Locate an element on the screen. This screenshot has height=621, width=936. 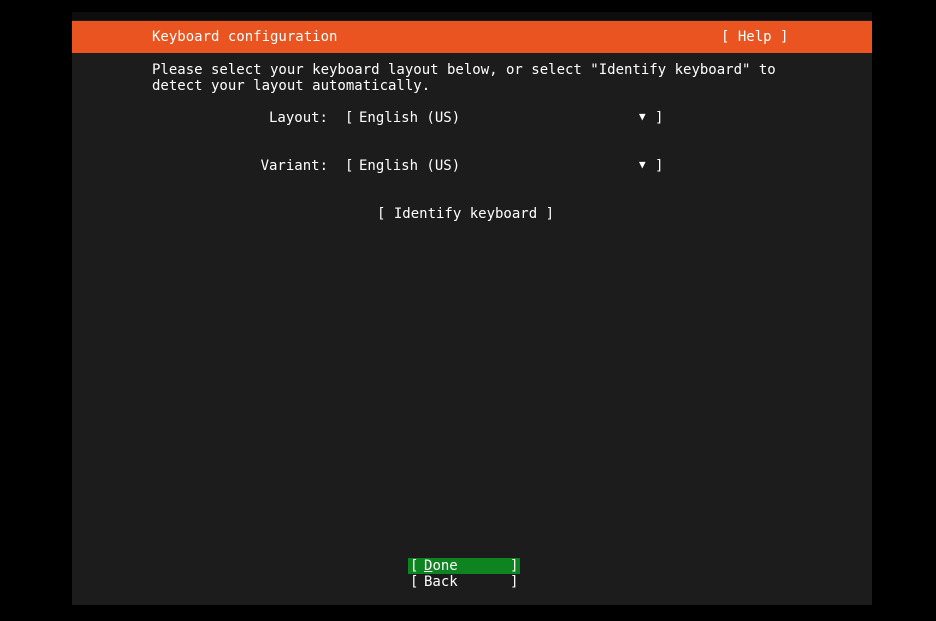
variant-open-bracket: [ is located at coordinates (349, 166).